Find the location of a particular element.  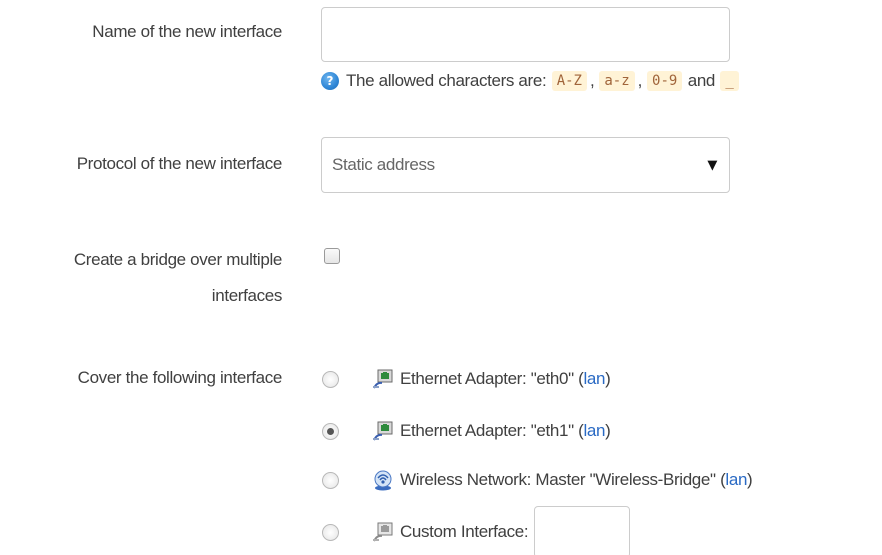

allowed-chars-uppercase: A-Z is located at coordinates (569, 81).